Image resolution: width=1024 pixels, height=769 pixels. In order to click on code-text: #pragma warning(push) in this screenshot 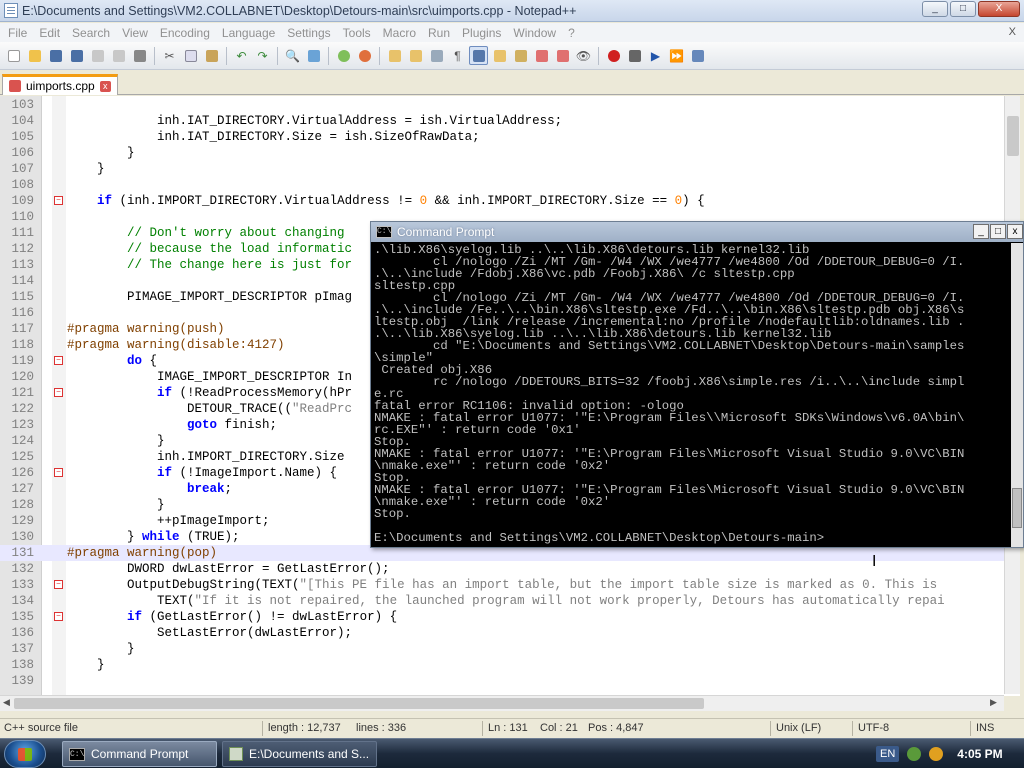, I will do `click(146, 329)`.